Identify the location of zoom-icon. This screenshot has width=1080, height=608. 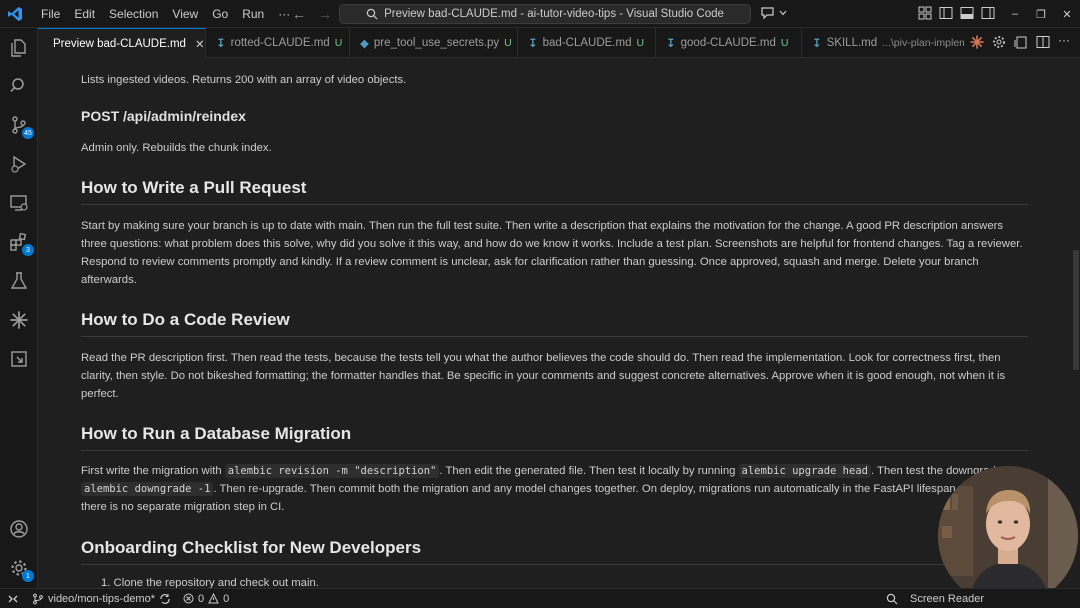
(892, 599).